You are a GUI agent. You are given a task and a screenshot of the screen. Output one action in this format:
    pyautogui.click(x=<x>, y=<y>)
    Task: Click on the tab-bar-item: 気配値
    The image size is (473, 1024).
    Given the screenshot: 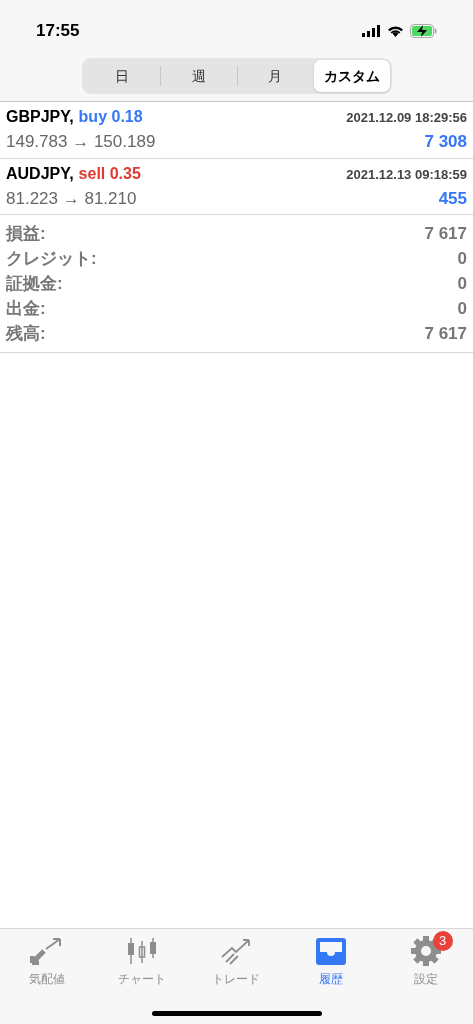 What is the action you would take?
    pyautogui.click(x=47, y=961)
    